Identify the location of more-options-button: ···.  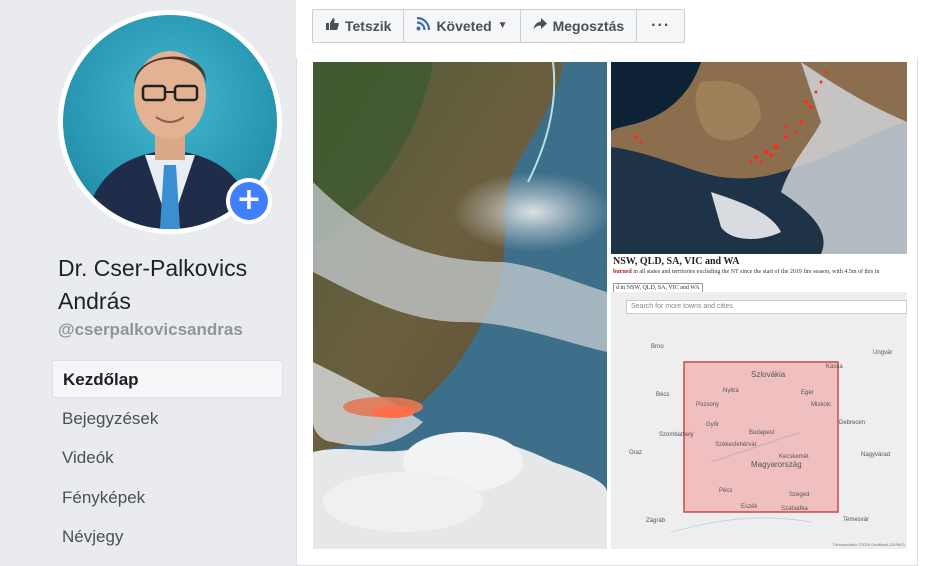
(660, 26).